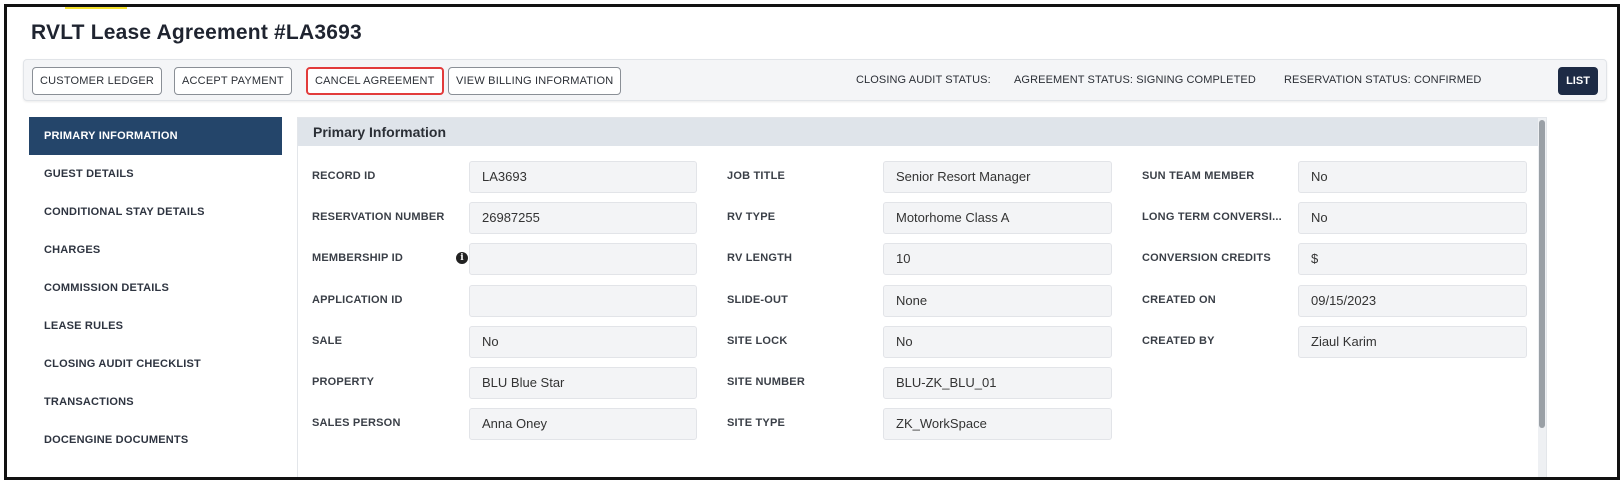 The height and width of the screenshot is (484, 1624). What do you see at coordinates (997, 218) in the screenshot?
I see `rv-type-field: Motorhome Class A` at bounding box center [997, 218].